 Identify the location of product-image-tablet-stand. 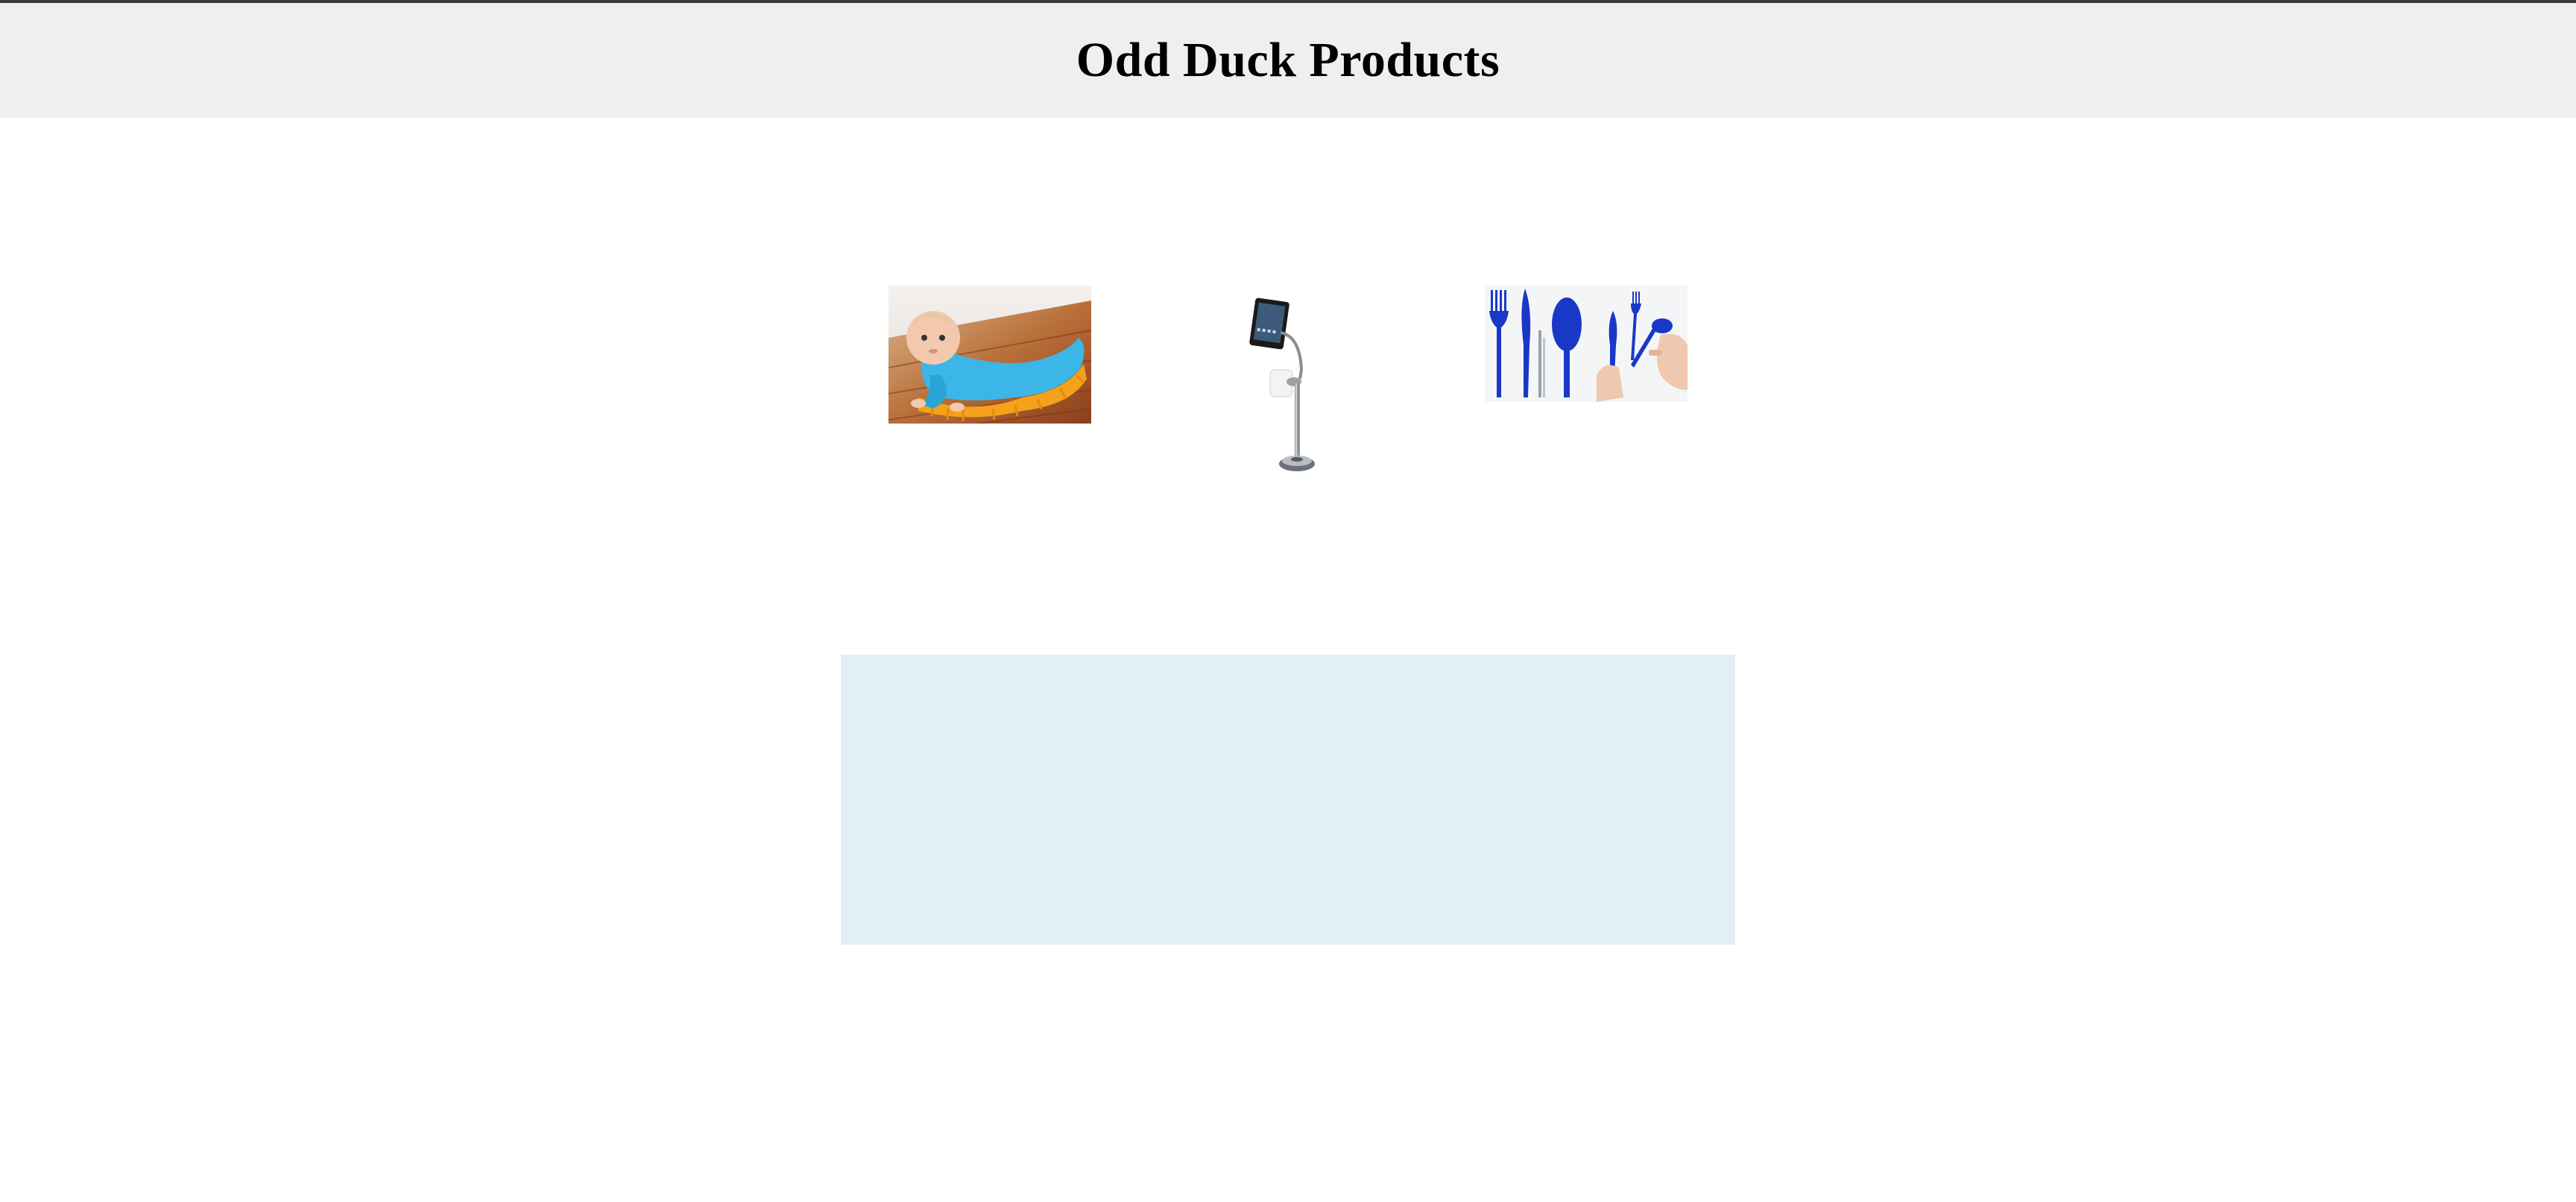
(1283, 386).